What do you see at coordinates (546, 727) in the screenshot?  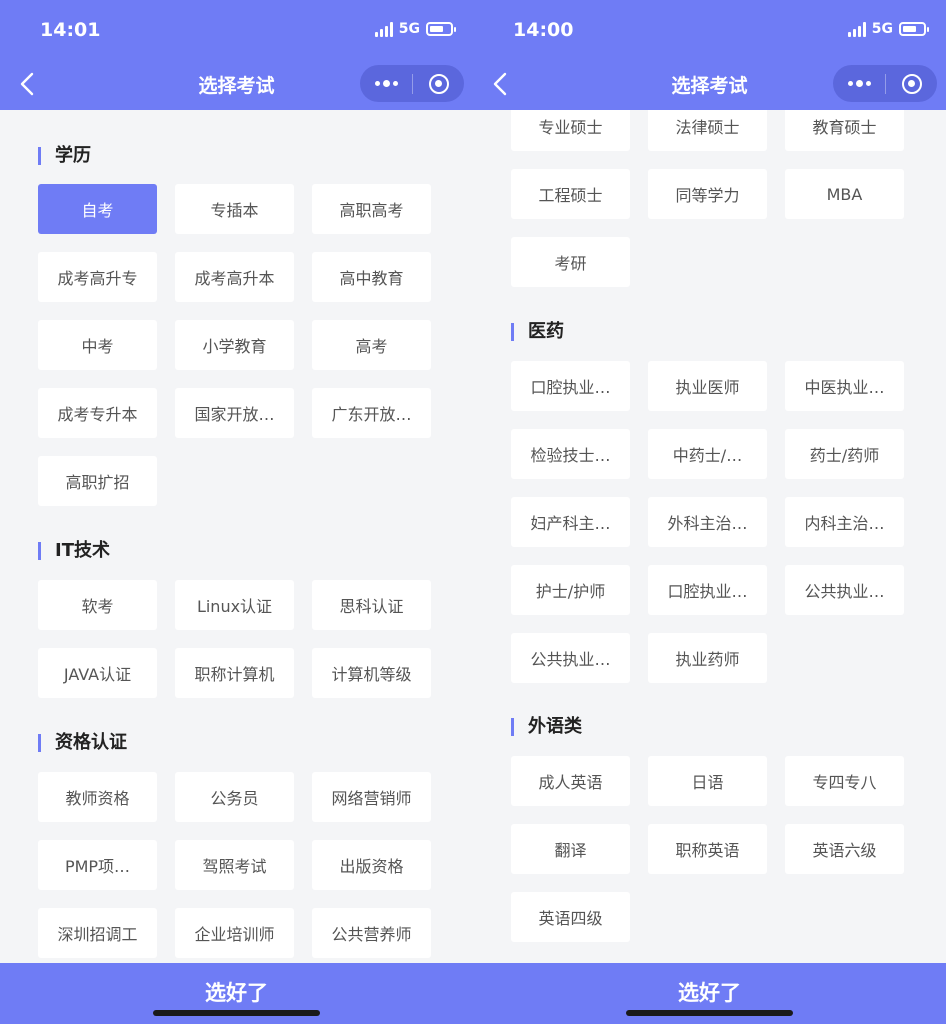 I see `section-title: 外语类` at bounding box center [546, 727].